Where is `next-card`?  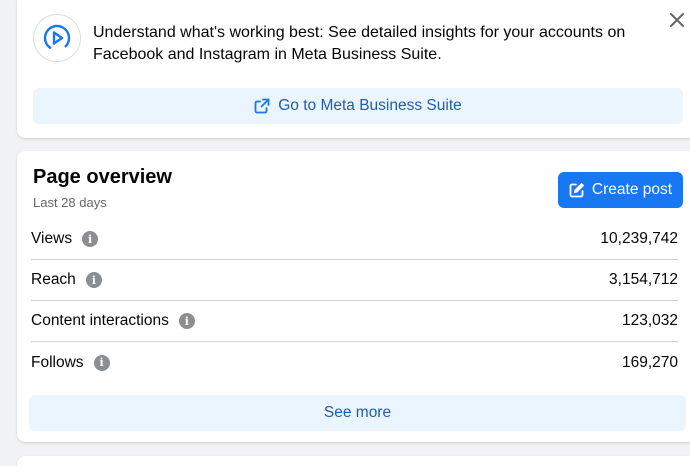 next-card is located at coordinates (353, 461).